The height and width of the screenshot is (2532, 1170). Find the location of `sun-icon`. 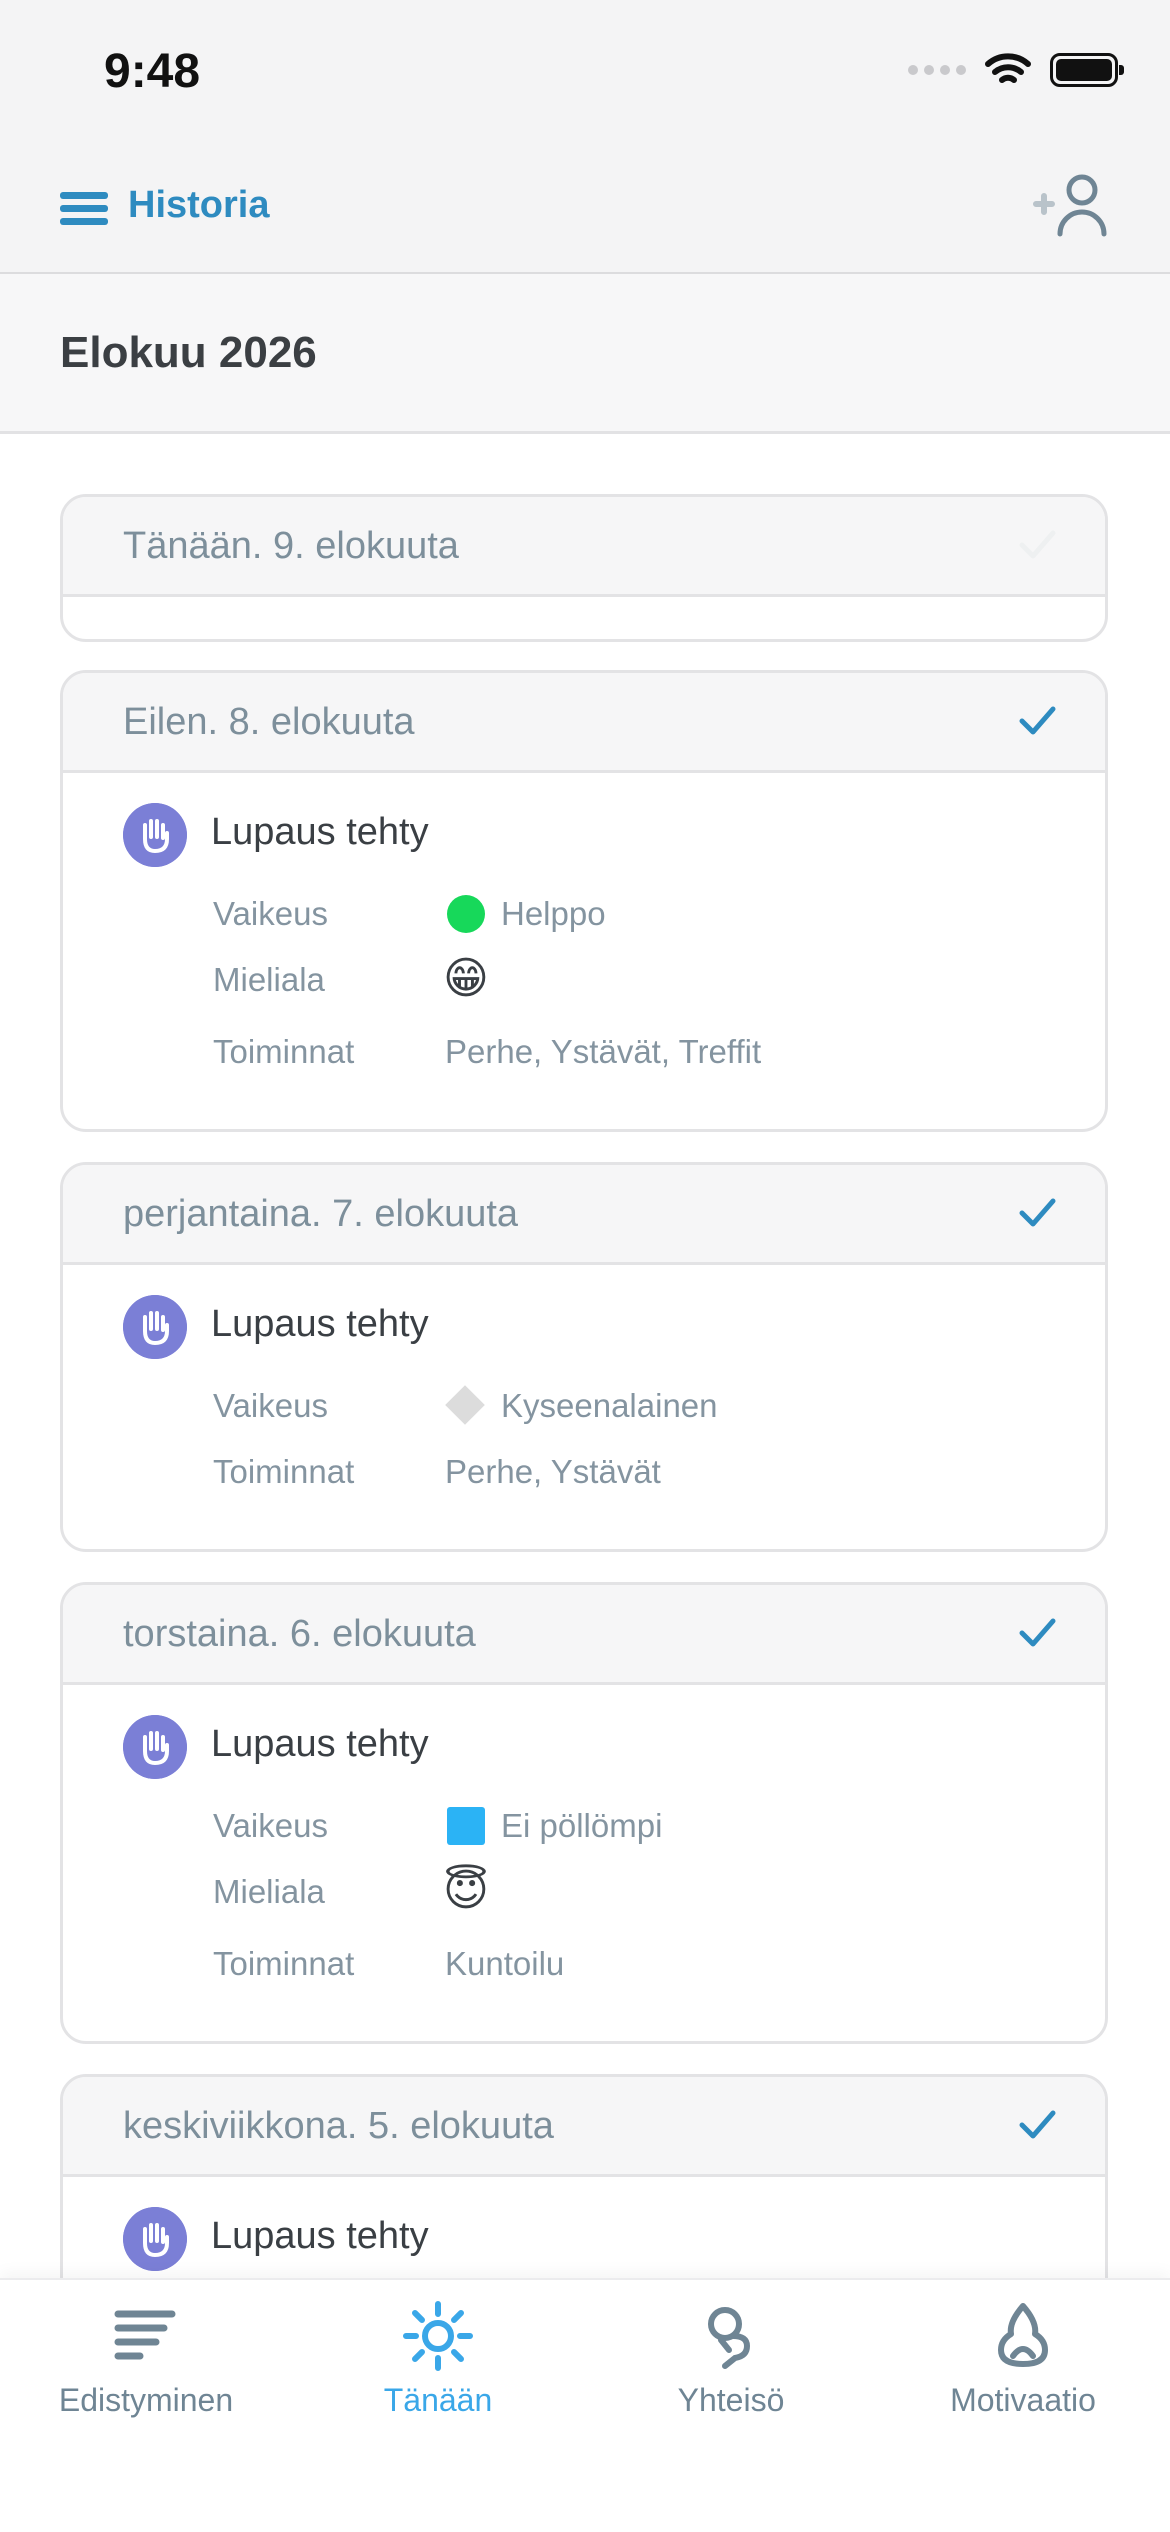

sun-icon is located at coordinates (438, 2336).